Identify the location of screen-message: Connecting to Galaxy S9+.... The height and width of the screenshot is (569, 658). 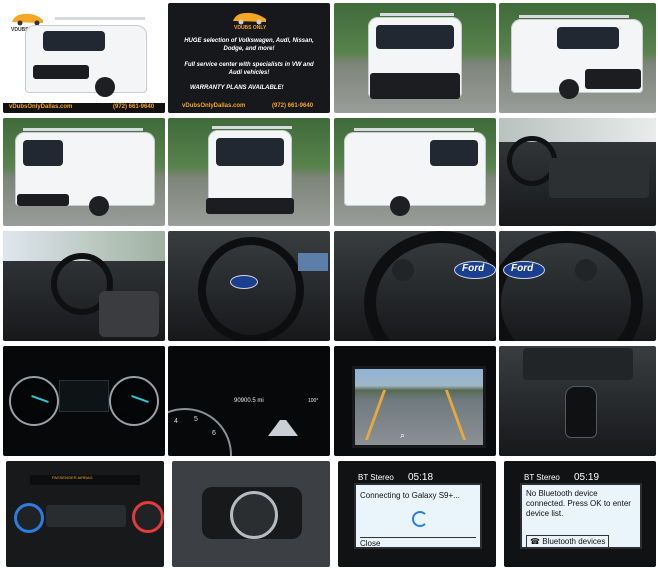
(410, 495).